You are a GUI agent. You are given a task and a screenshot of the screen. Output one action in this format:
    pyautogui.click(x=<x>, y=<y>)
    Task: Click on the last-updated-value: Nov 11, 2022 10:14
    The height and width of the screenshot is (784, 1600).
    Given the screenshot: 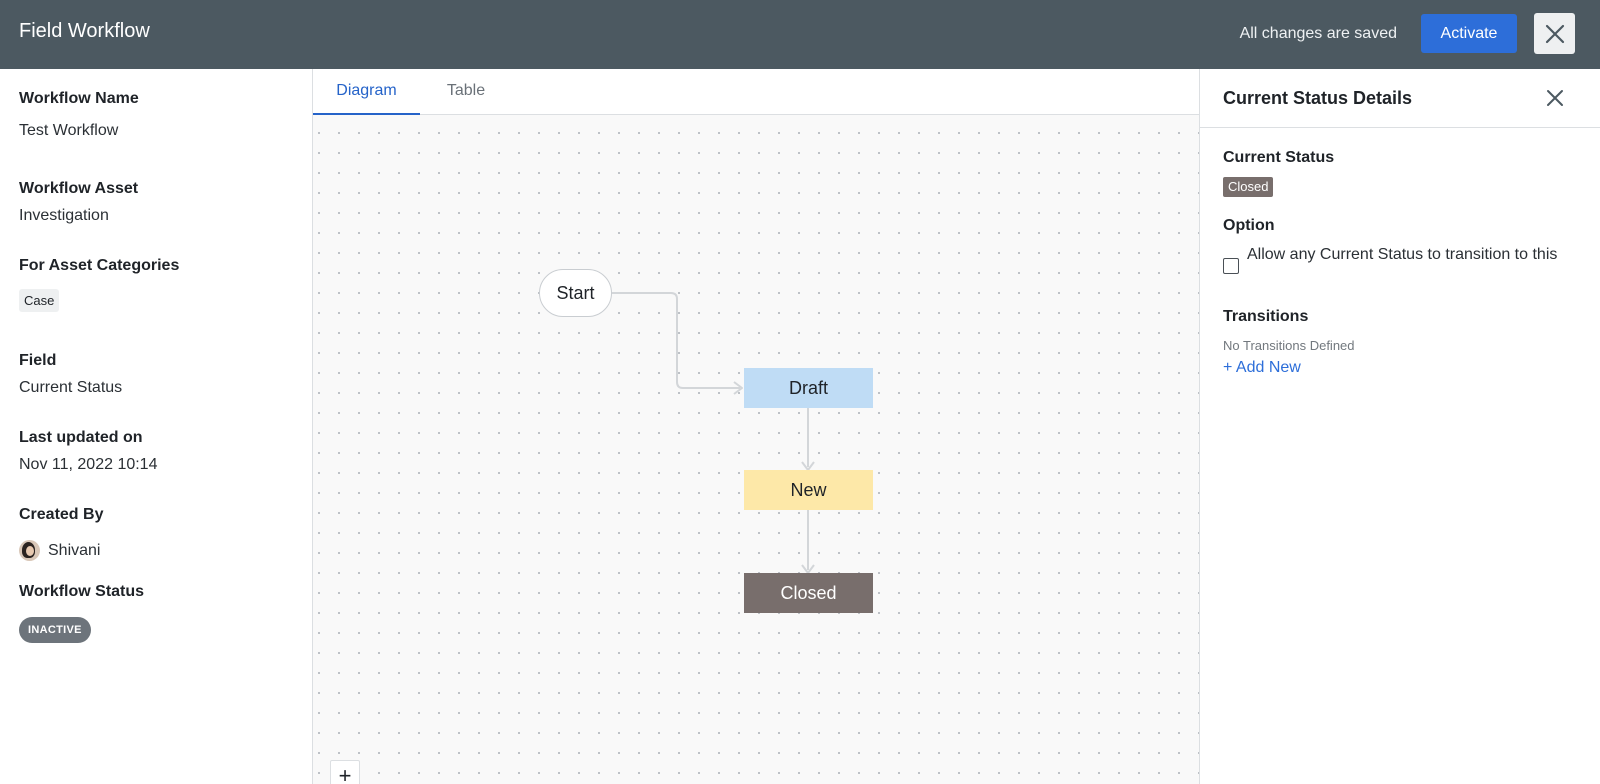 What is the action you would take?
    pyautogui.click(x=88, y=464)
    